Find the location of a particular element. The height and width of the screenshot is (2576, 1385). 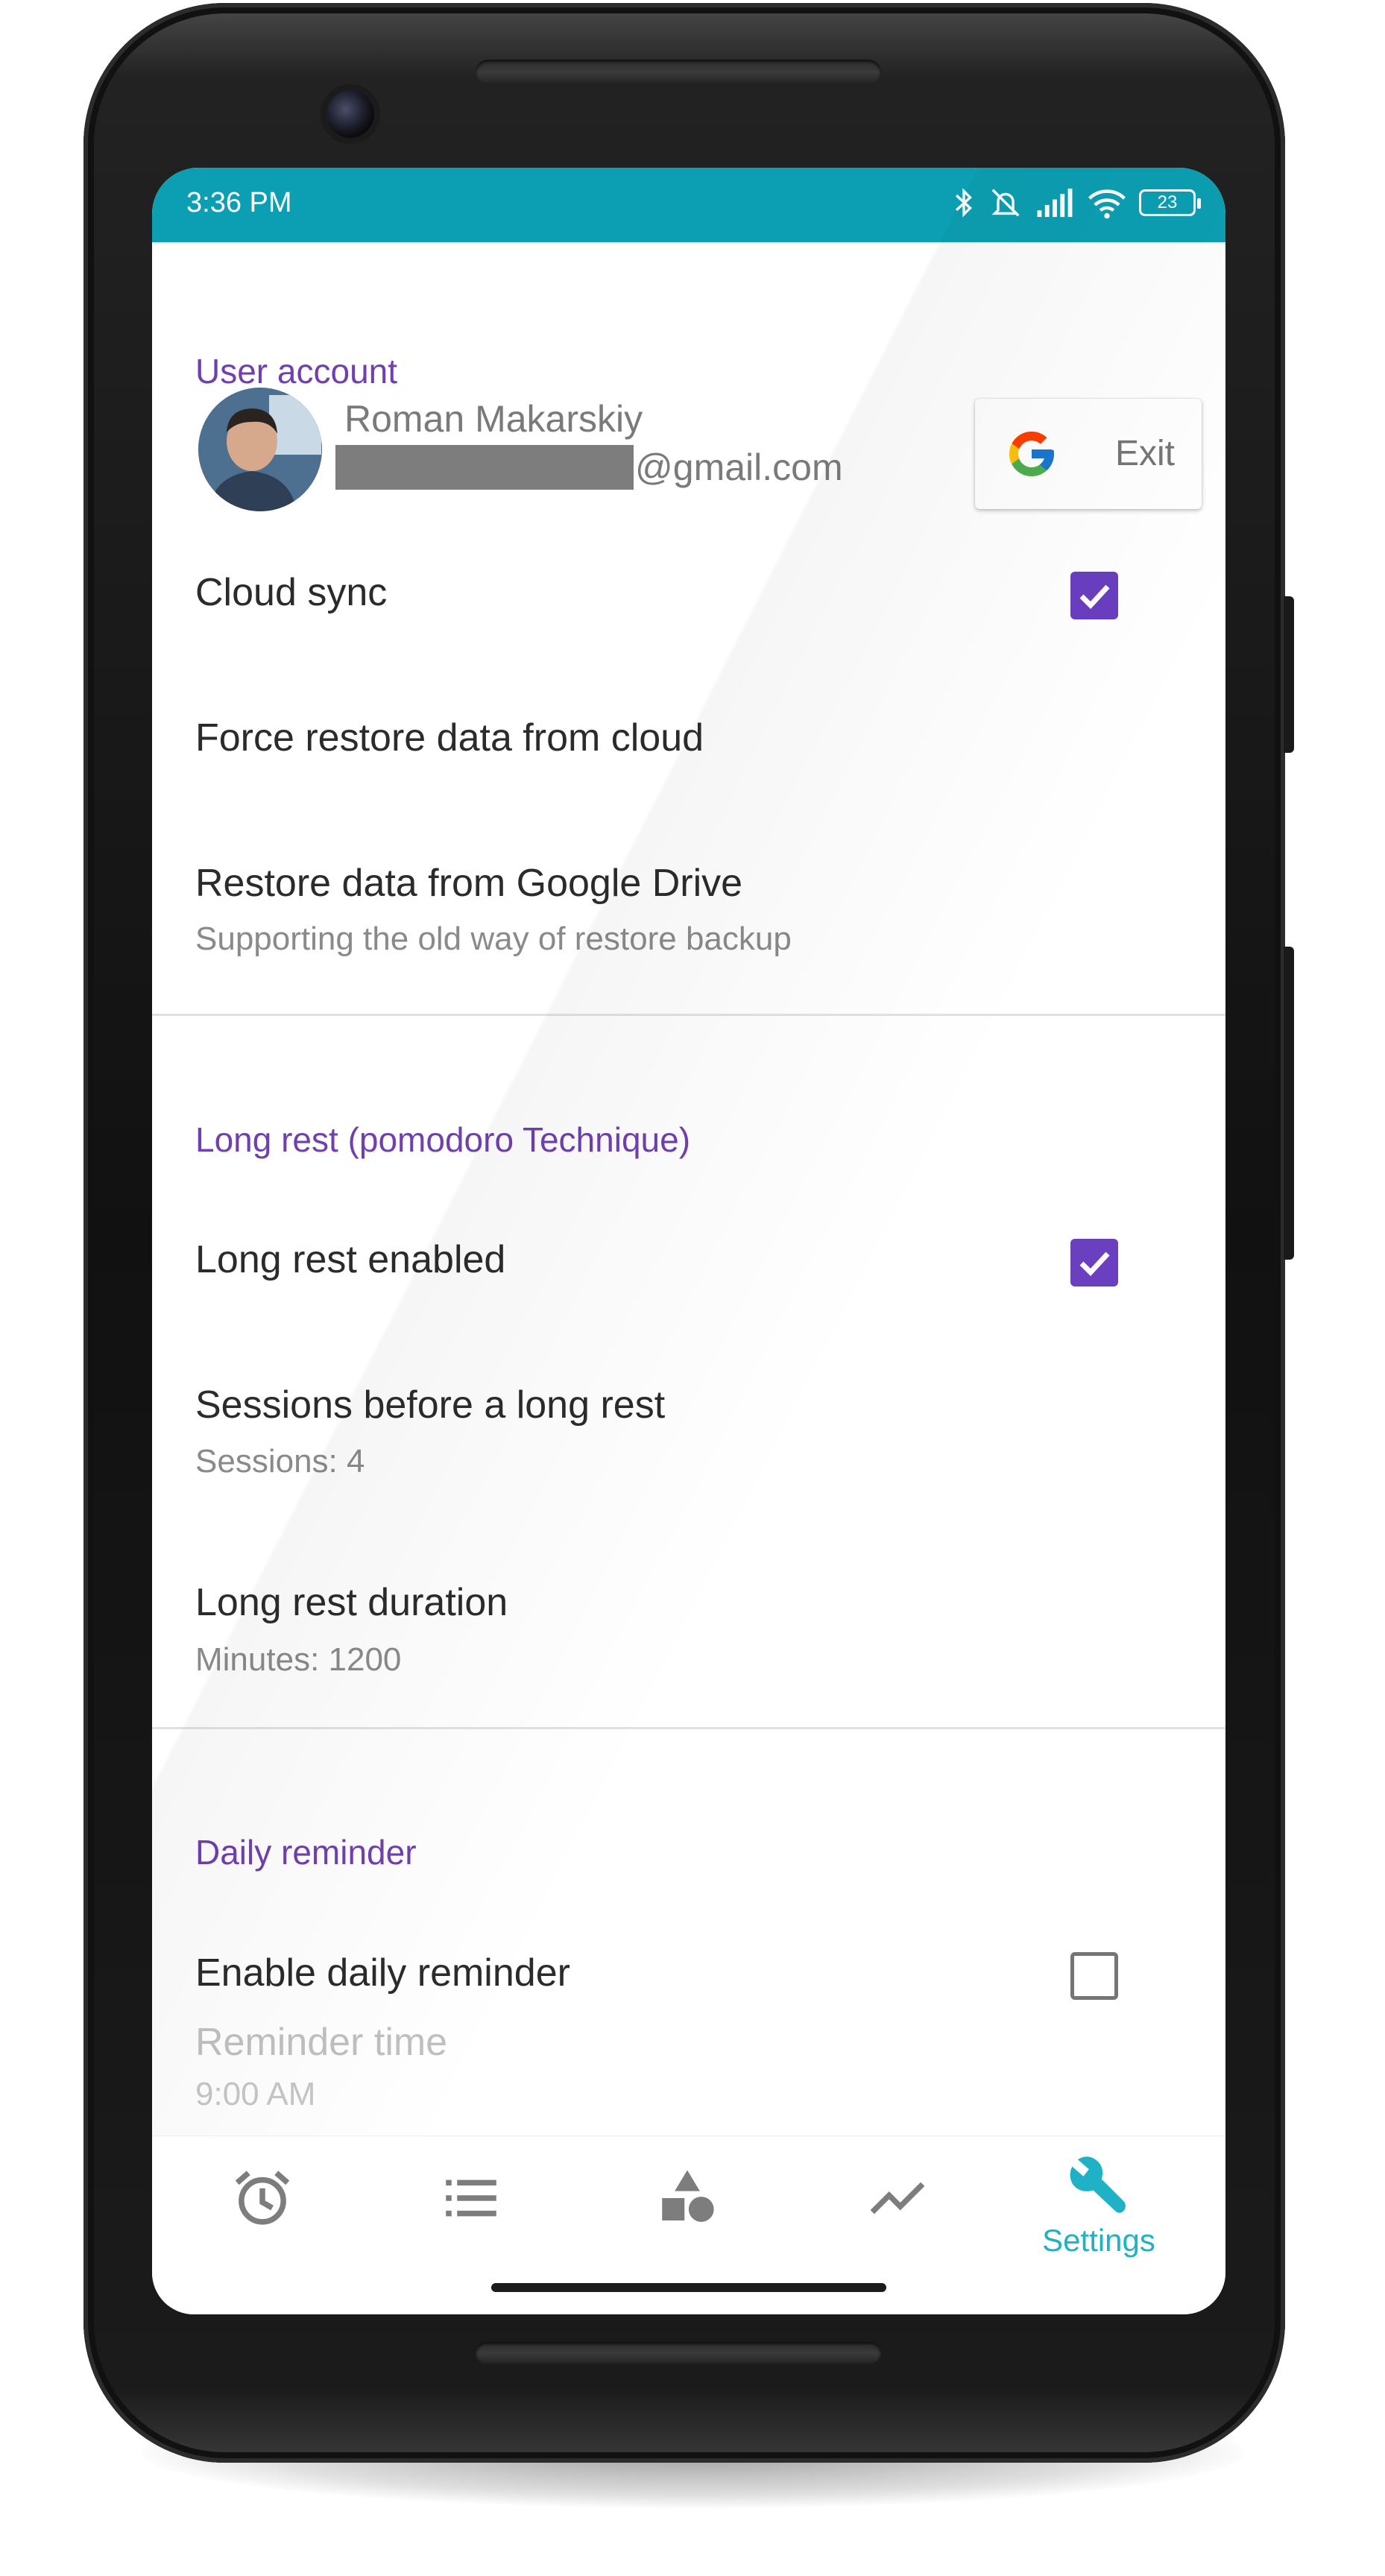

wrench-icon is located at coordinates (1098, 2184).